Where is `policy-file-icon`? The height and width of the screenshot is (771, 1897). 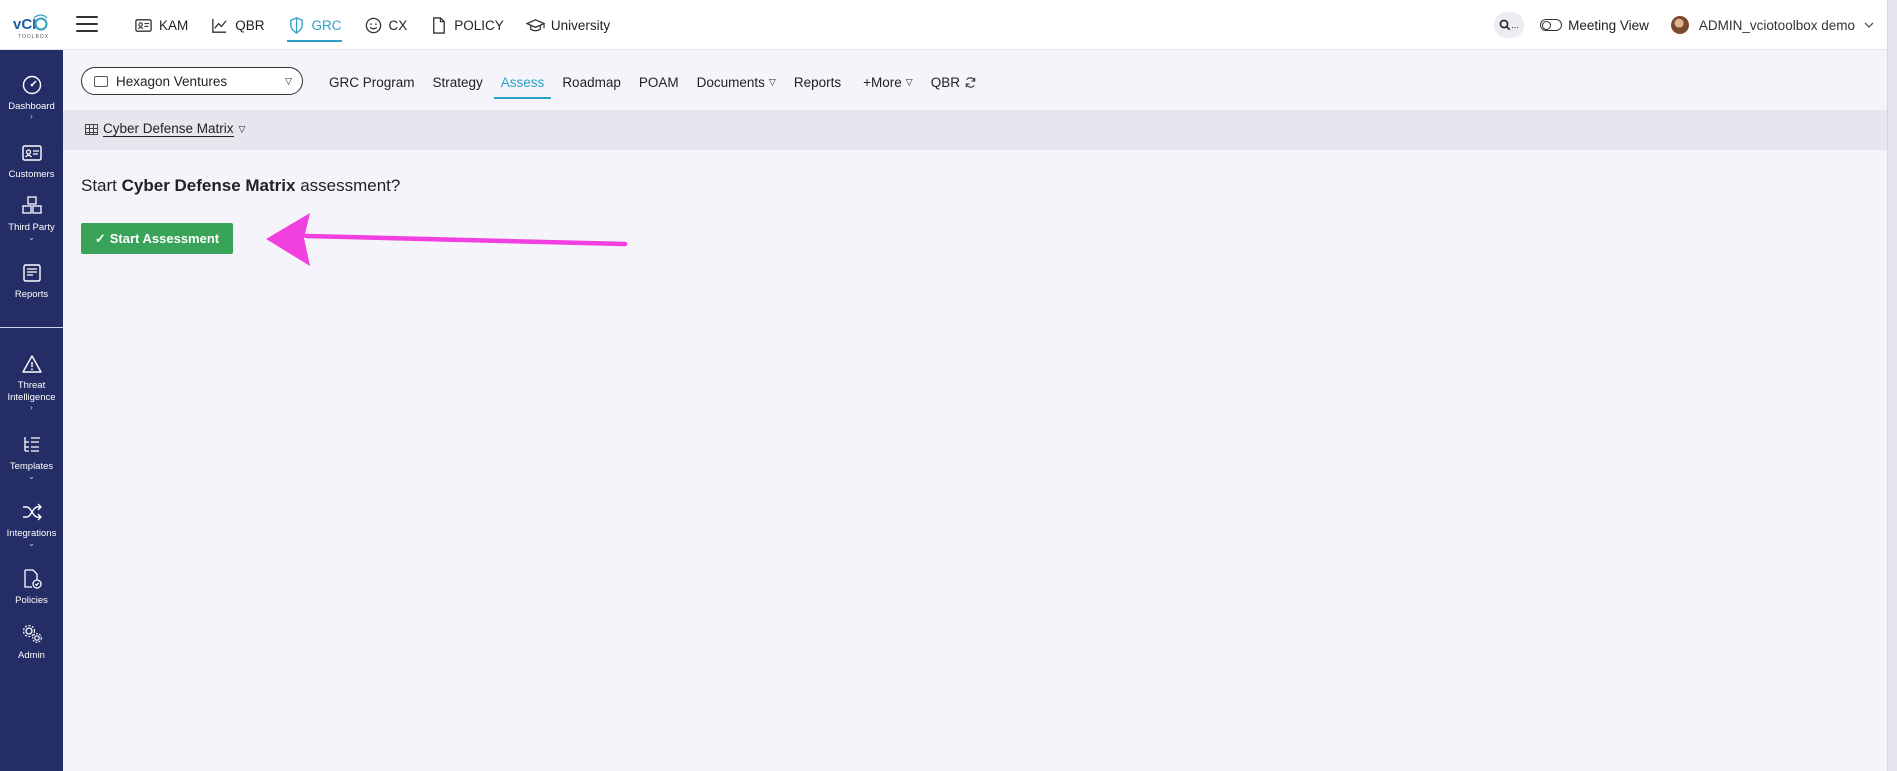 policy-file-icon is located at coordinates (32, 579).